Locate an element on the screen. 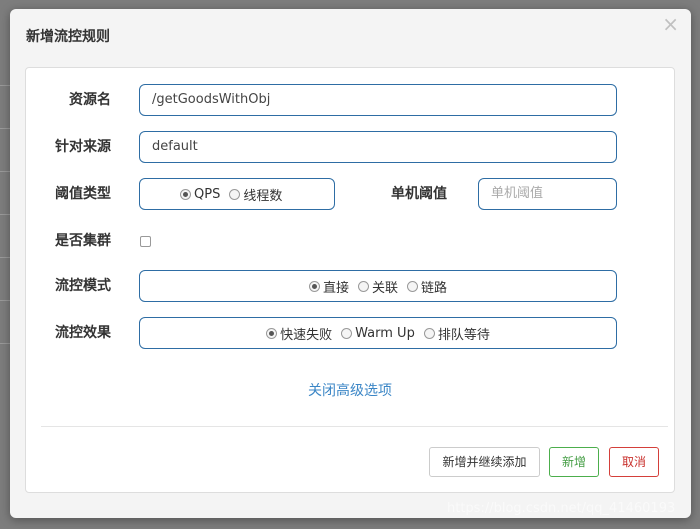 The width and height of the screenshot is (700, 529). grade-option-label: QPS is located at coordinates (207, 194).